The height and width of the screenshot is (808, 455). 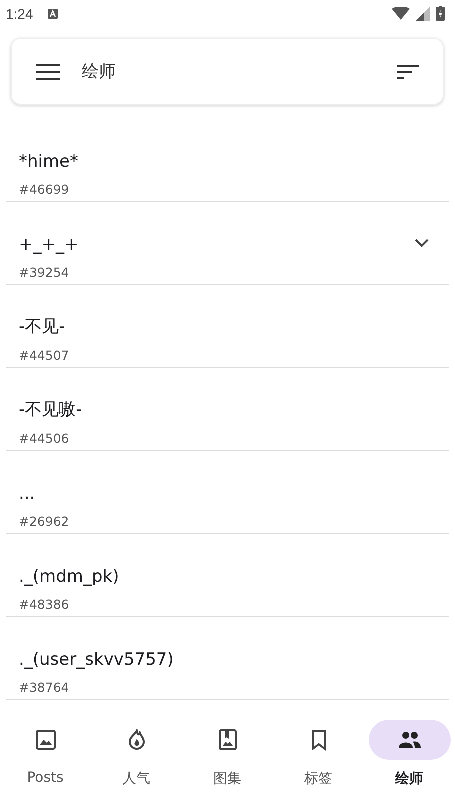 What do you see at coordinates (217, 245) in the screenshot?
I see `artist-name: +_+_+` at bounding box center [217, 245].